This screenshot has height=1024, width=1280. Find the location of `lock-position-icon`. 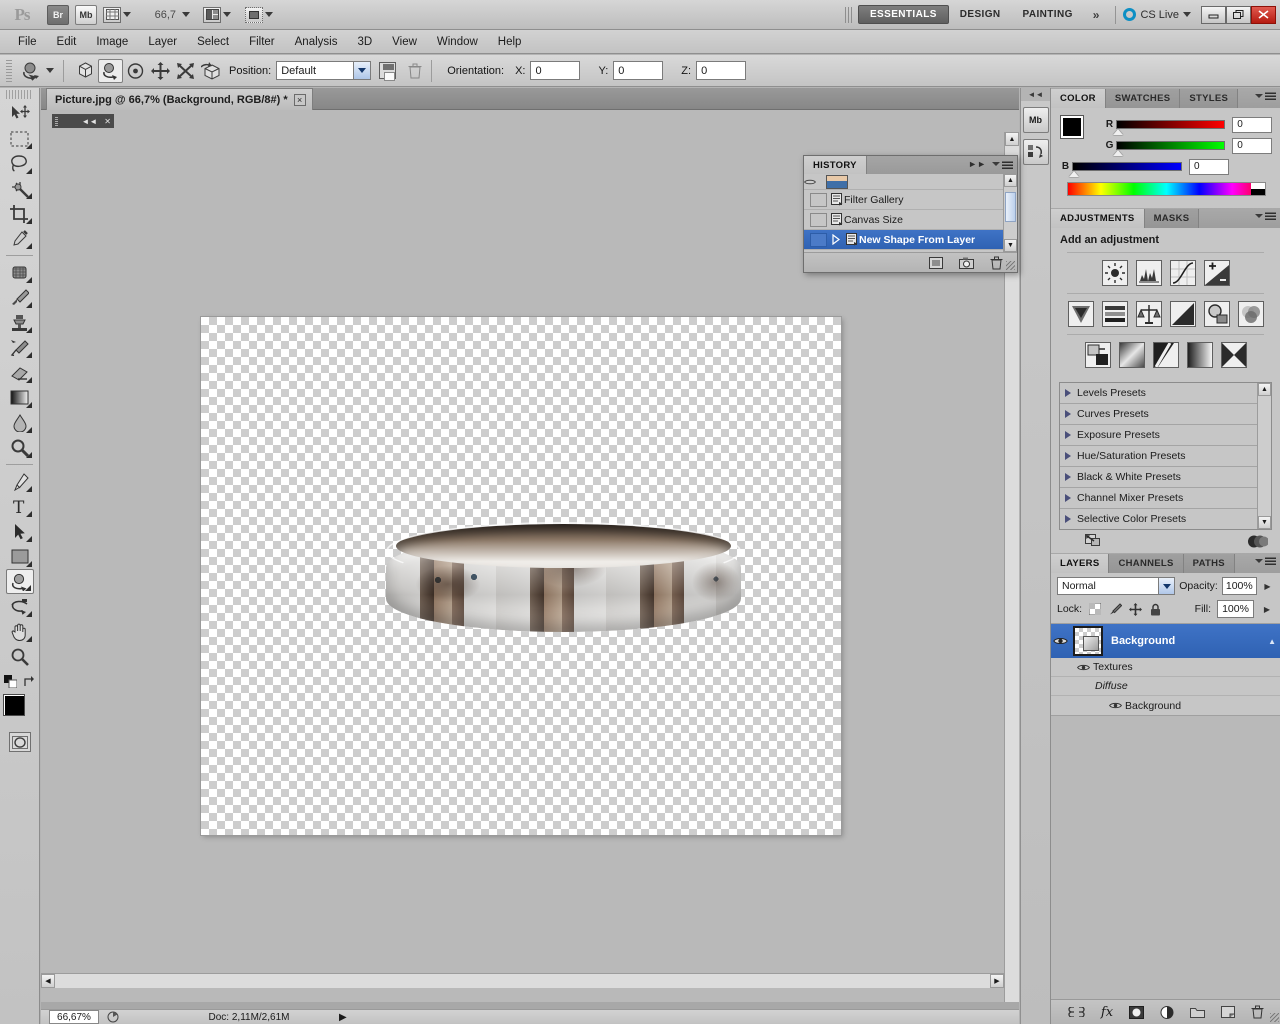

lock-position-icon is located at coordinates (1135, 609).